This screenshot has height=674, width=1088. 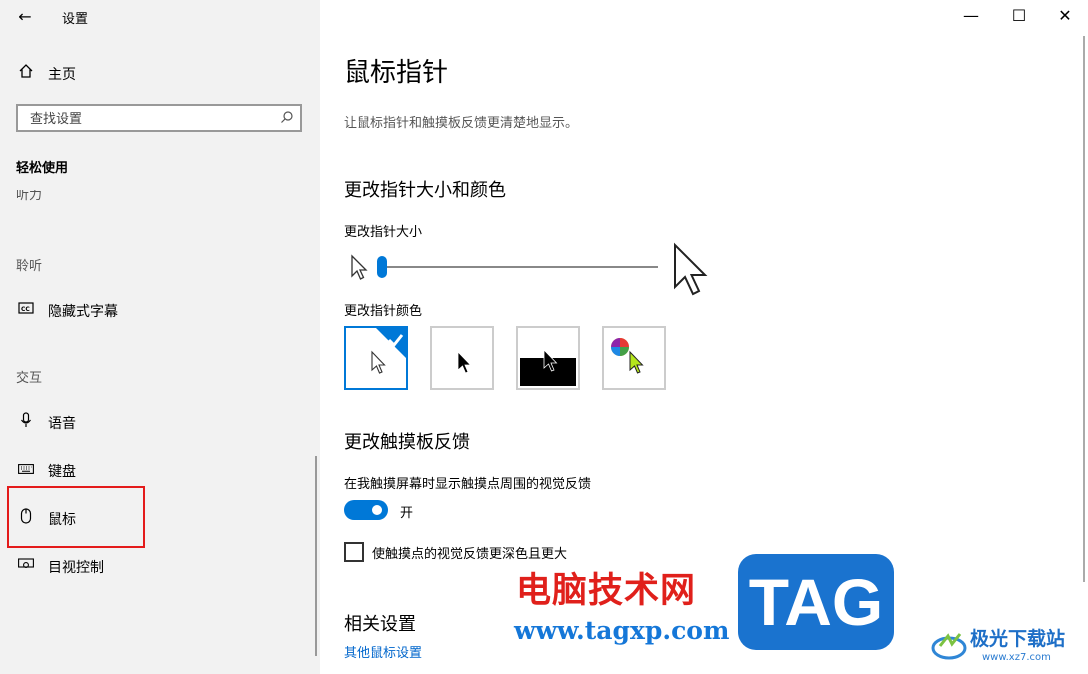 I want to click on sidebar-item-label: 键盘, so click(x=62, y=472).